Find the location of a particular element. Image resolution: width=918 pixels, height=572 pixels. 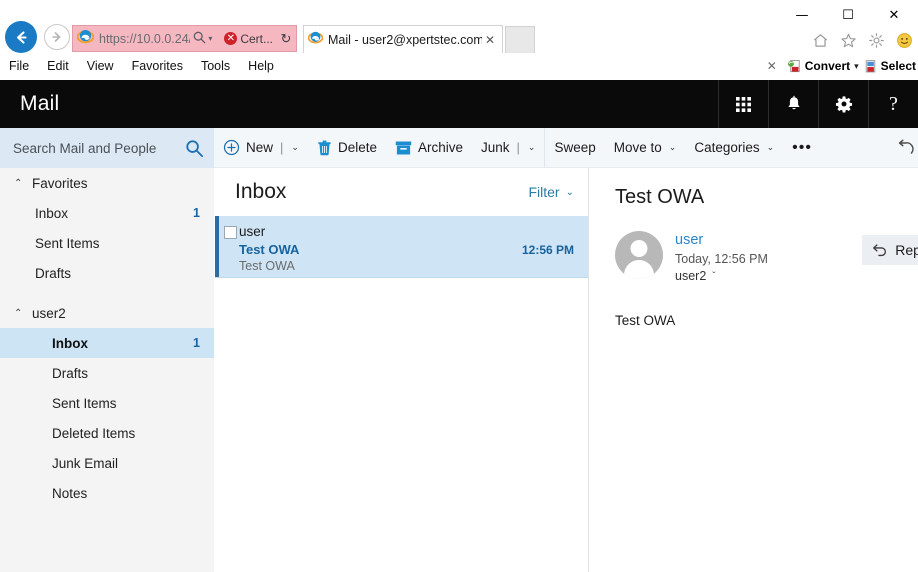

avatar-body-shape is located at coordinates (639, 269).